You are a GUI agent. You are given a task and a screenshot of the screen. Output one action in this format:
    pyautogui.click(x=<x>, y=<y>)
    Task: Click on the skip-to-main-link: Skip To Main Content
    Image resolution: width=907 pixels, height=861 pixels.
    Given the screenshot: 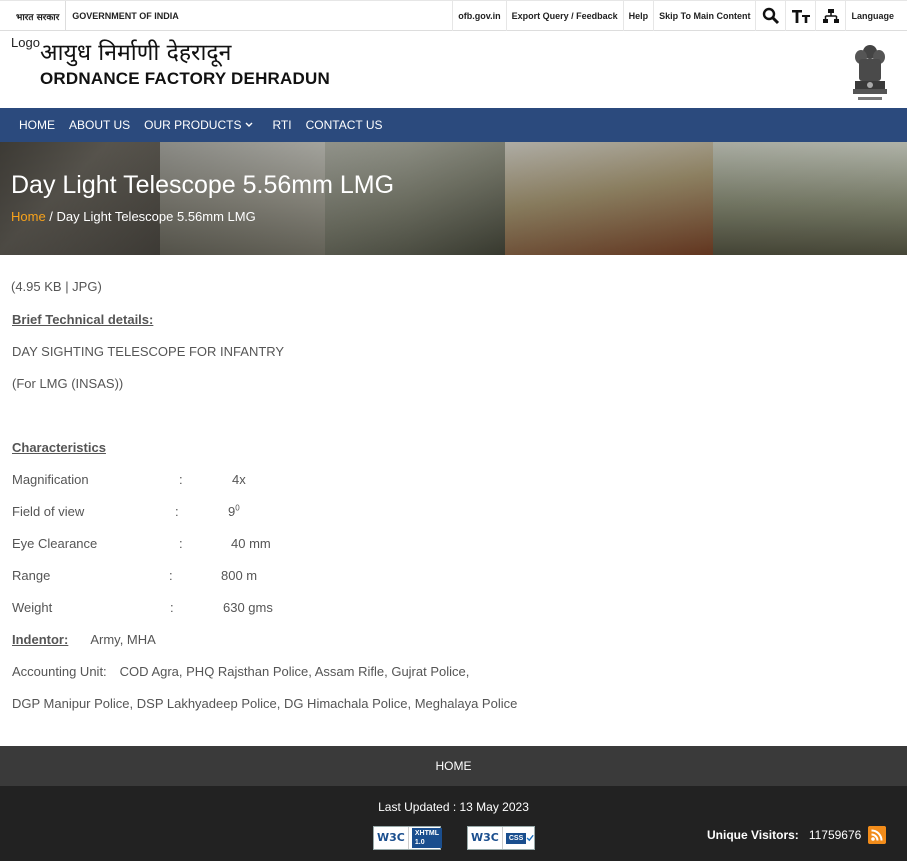 What is the action you would take?
    pyautogui.click(x=704, y=16)
    